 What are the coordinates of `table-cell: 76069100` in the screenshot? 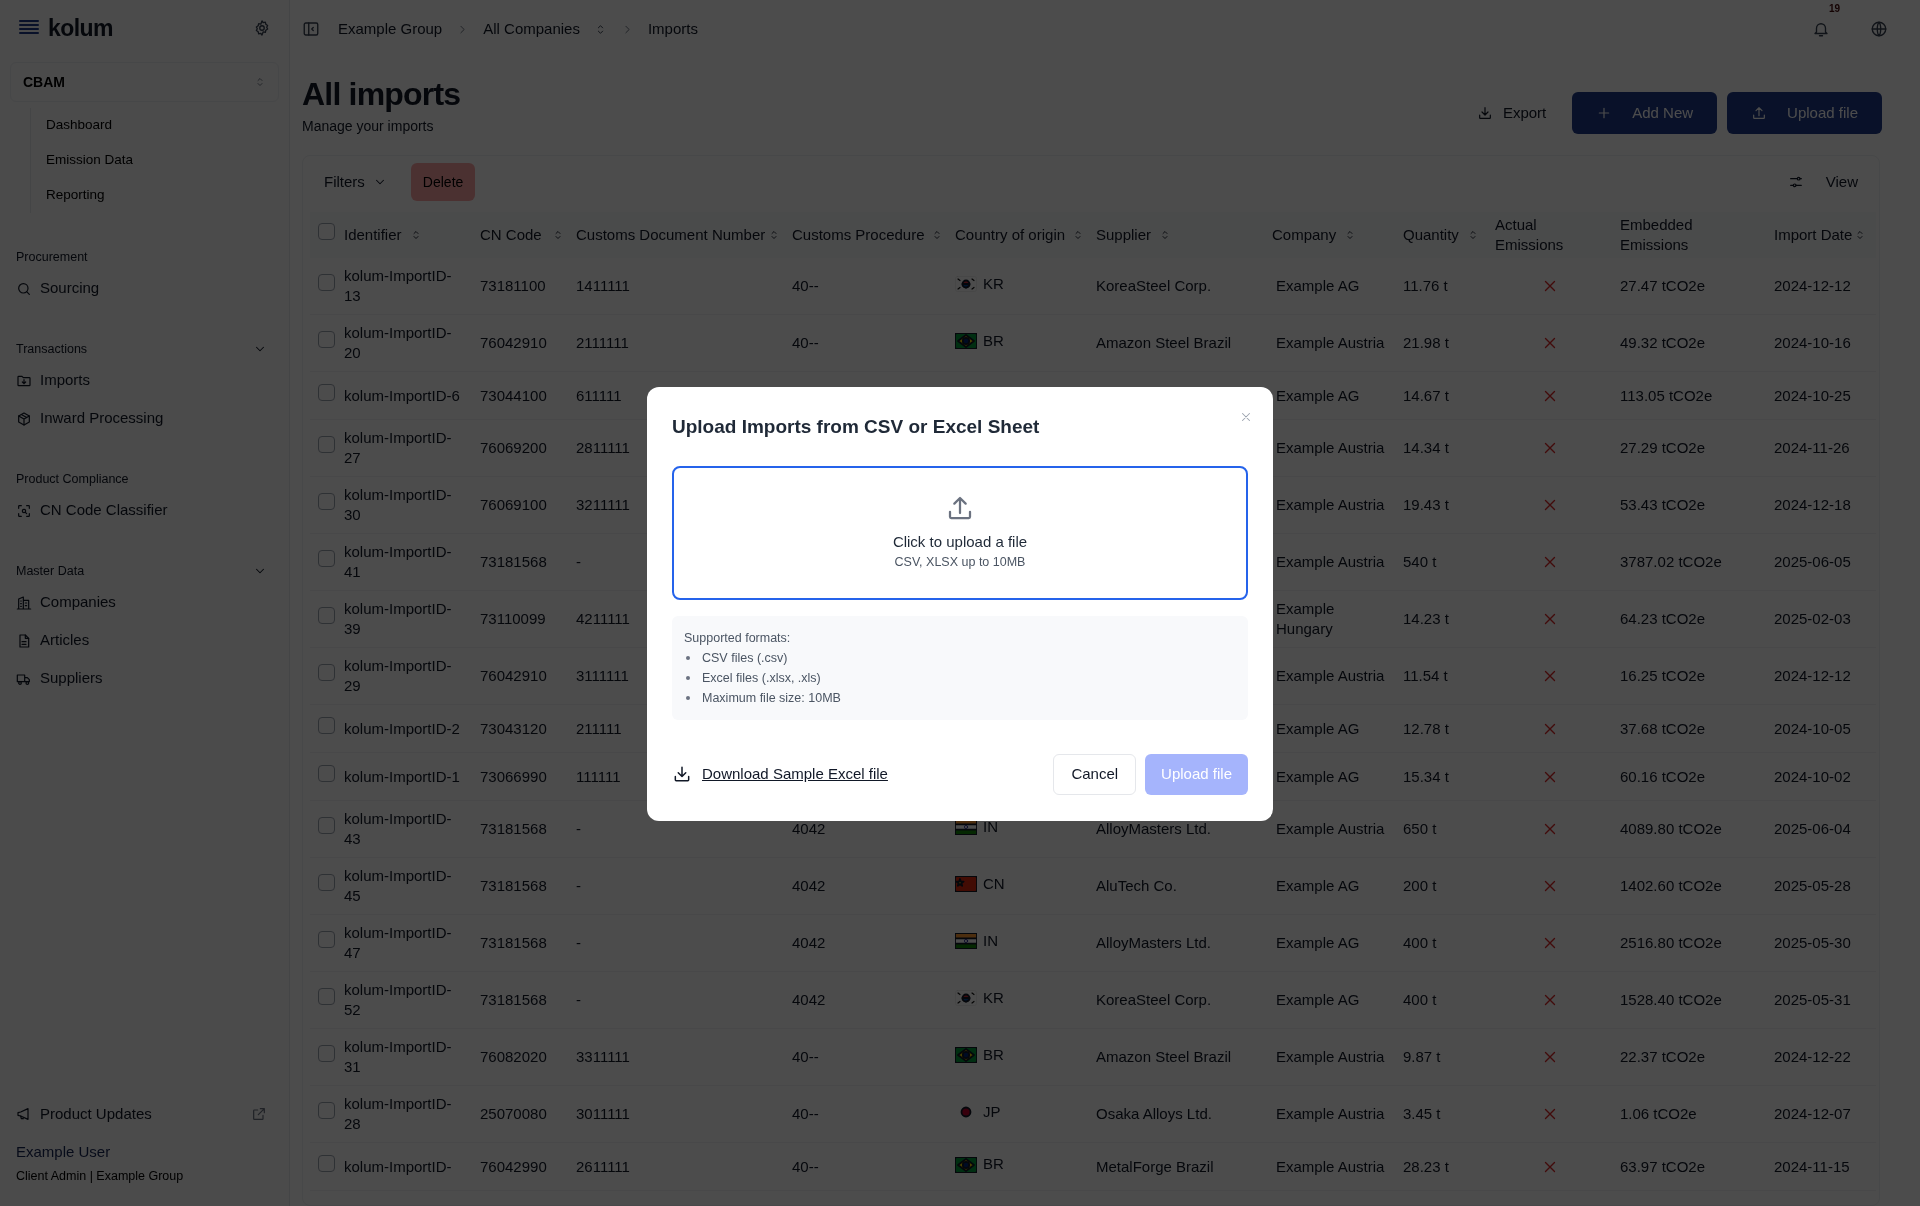 It's located at (513, 504).